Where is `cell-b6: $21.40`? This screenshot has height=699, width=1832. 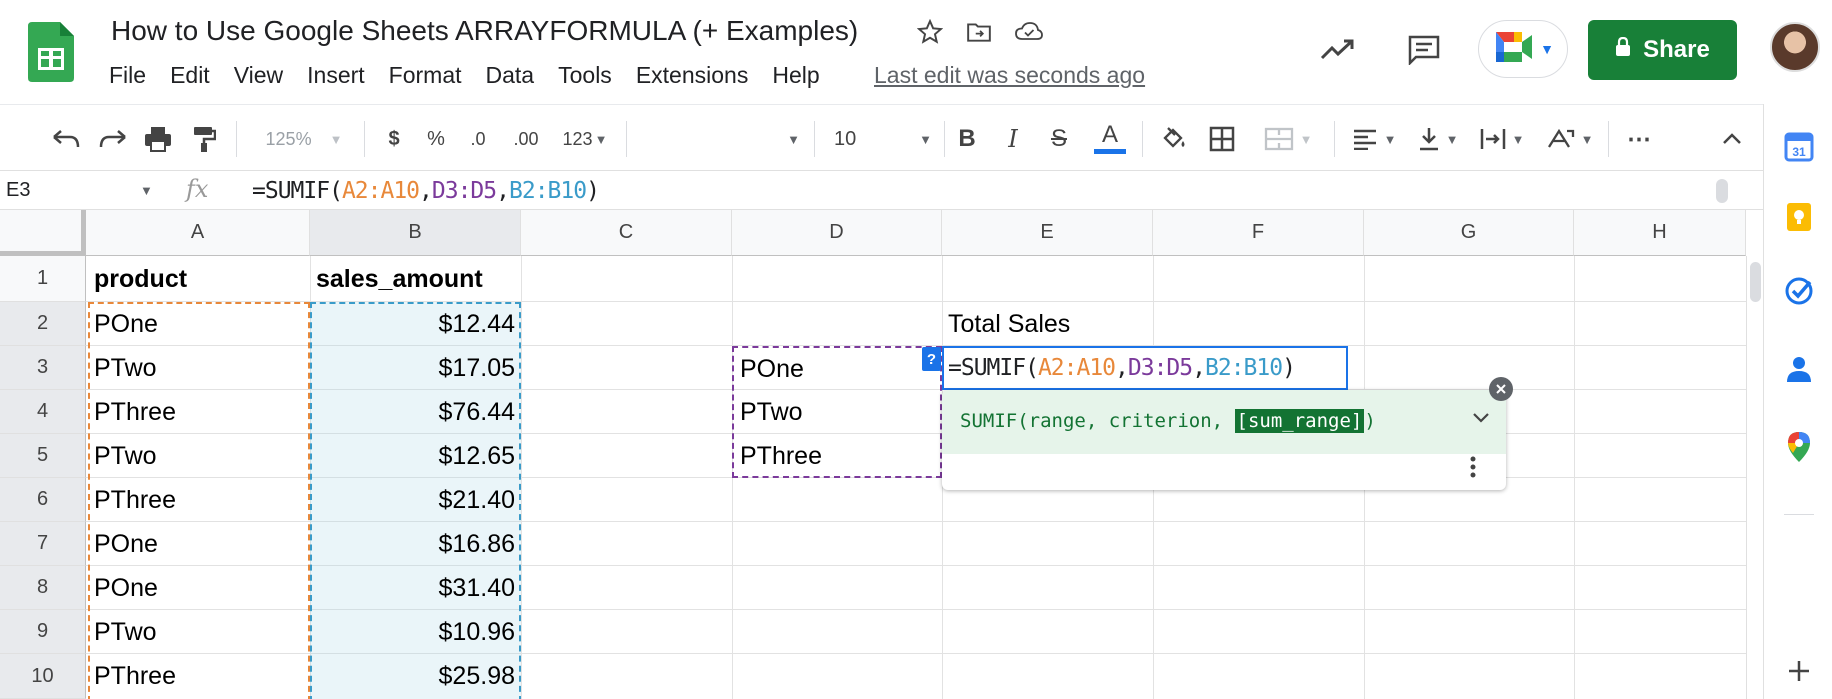 cell-b6: $21.40 is located at coordinates (415, 500).